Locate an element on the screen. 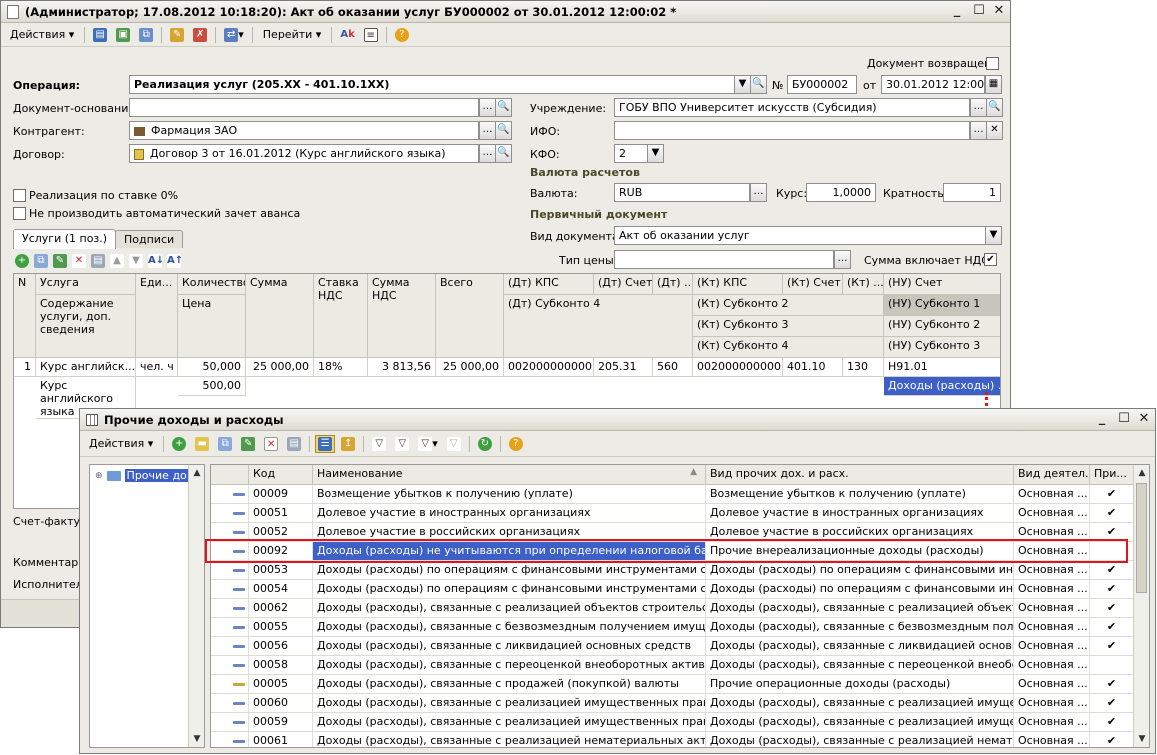 This screenshot has width=1157, height=755. unpost-icon: ✗ is located at coordinates (200, 35).